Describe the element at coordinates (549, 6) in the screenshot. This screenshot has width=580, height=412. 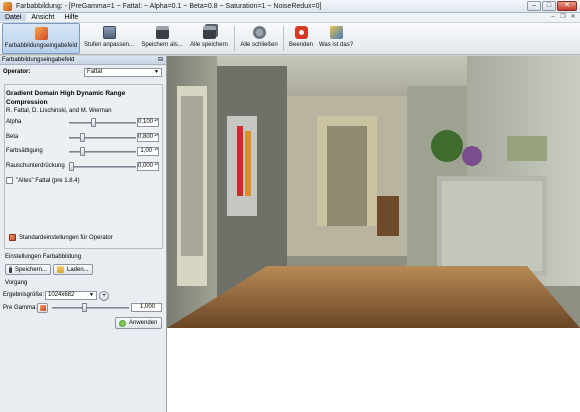
I see `maximize-button: □` at that location.